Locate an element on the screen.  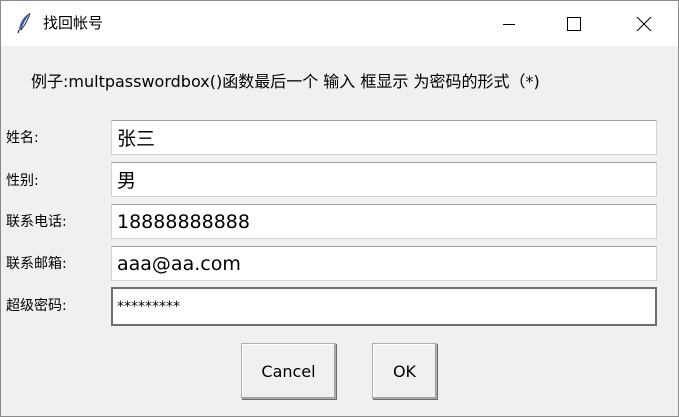
close-button is located at coordinates (644, 23).